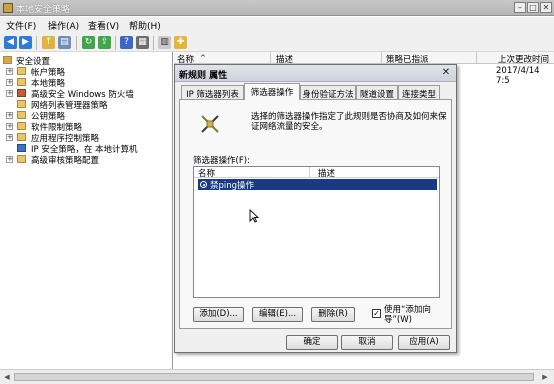 The width and height of the screenshot is (554, 384). What do you see at coordinates (272, 91) in the screenshot?
I see `tab-filter-action: 筛选器操作` at bounding box center [272, 91].